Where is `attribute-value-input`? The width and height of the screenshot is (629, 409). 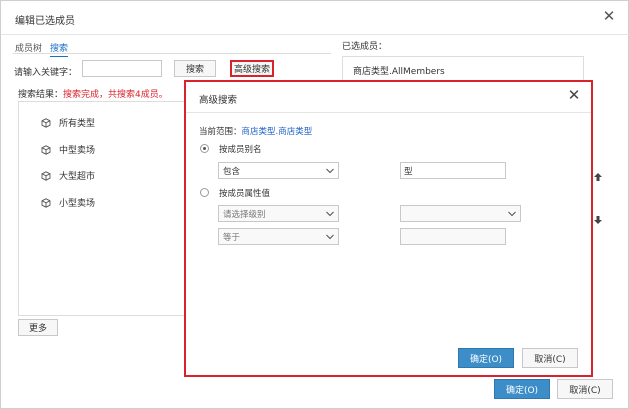 attribute-value-input is located at coordinates (453, 236).